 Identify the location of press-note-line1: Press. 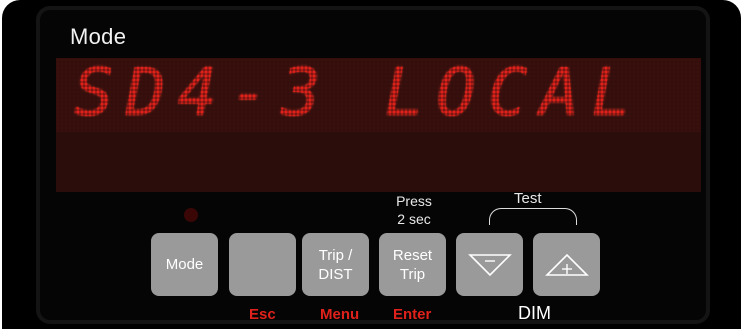
(414, 201).